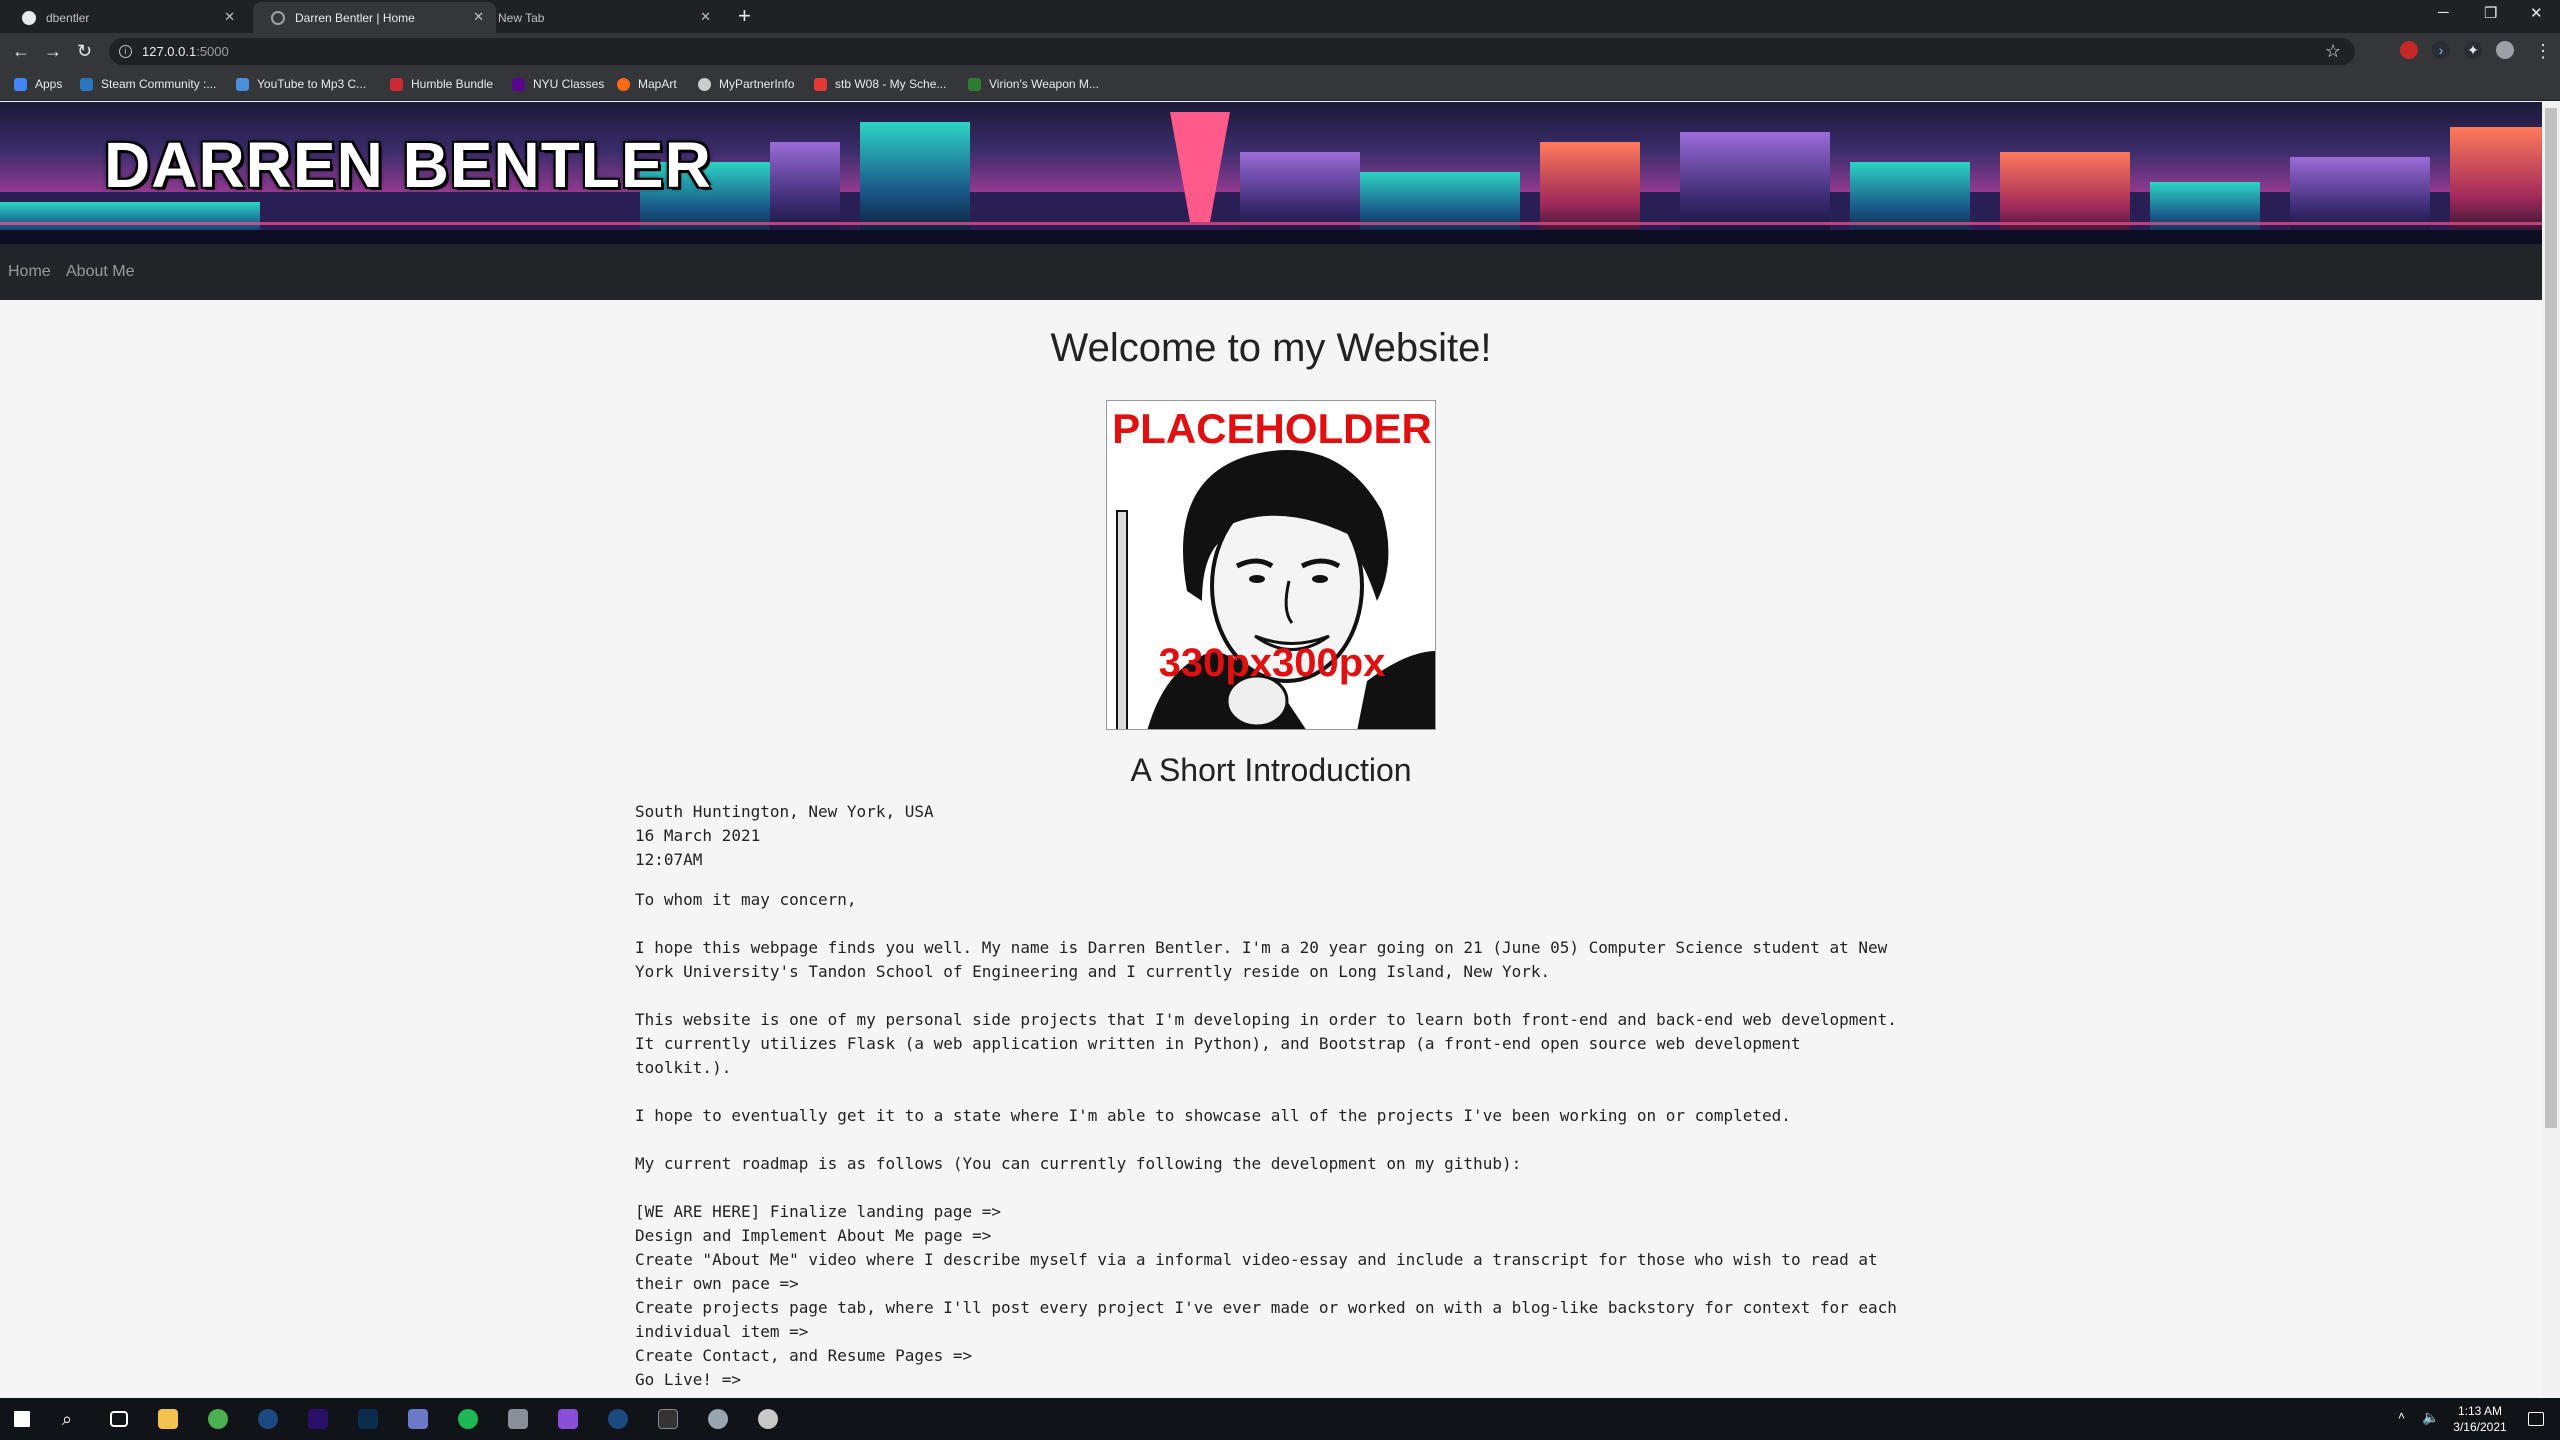 This screenshot has width=2560, height=1440. Describe the element at coordinates (601, 17) in the screenshot. I see `tab-new-tab: New Tab ✕` at that location.